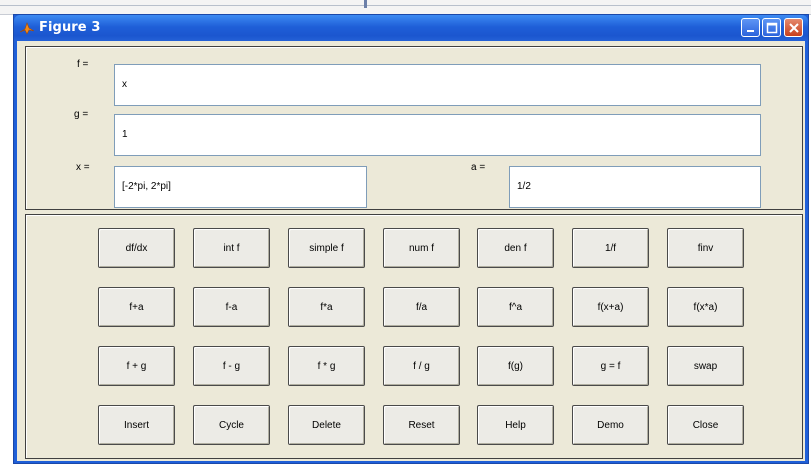 The image size is (811, 466). Describe the element at coordinates (326, 366) in the screenshot. I see `f-times-g-button: f * g` at that location.